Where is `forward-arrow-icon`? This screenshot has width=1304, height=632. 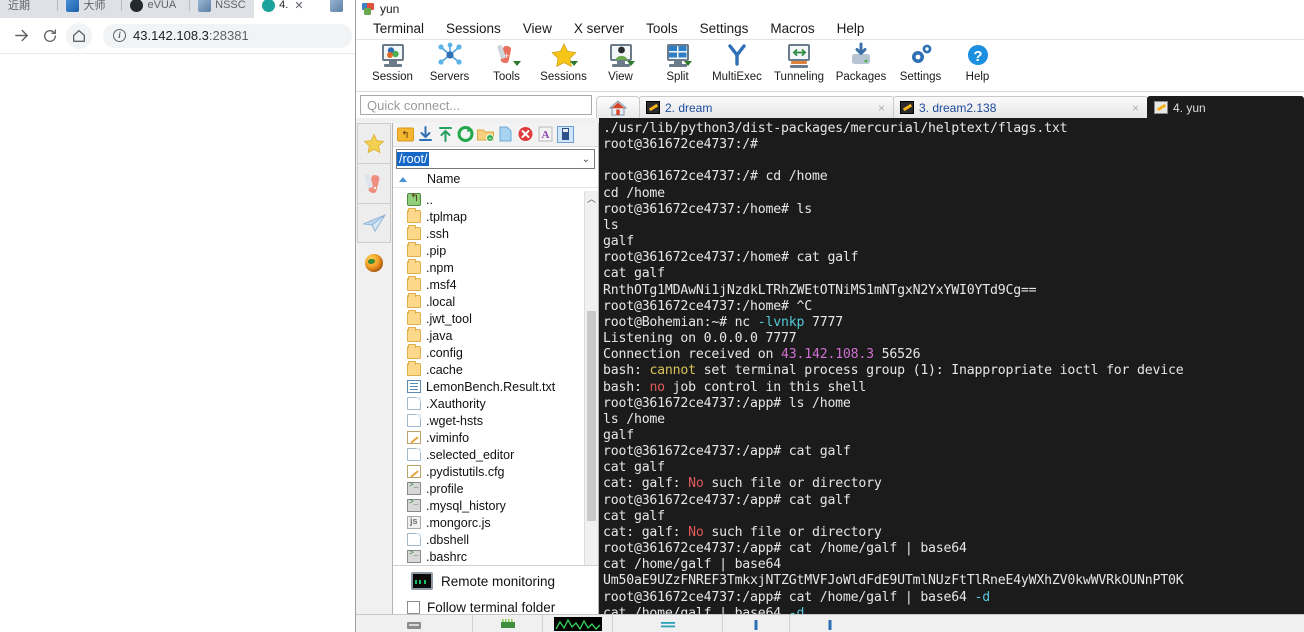
forward-arrow-icon is located at coordinates (21, 36).